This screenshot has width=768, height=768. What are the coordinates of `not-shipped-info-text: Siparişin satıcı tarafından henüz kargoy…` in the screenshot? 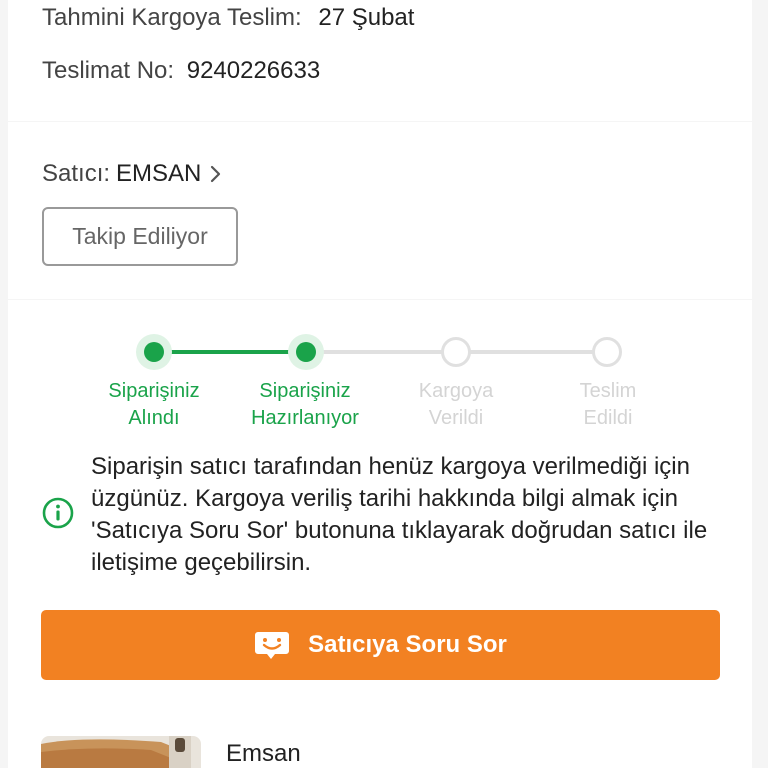 It's located at (399, 514).